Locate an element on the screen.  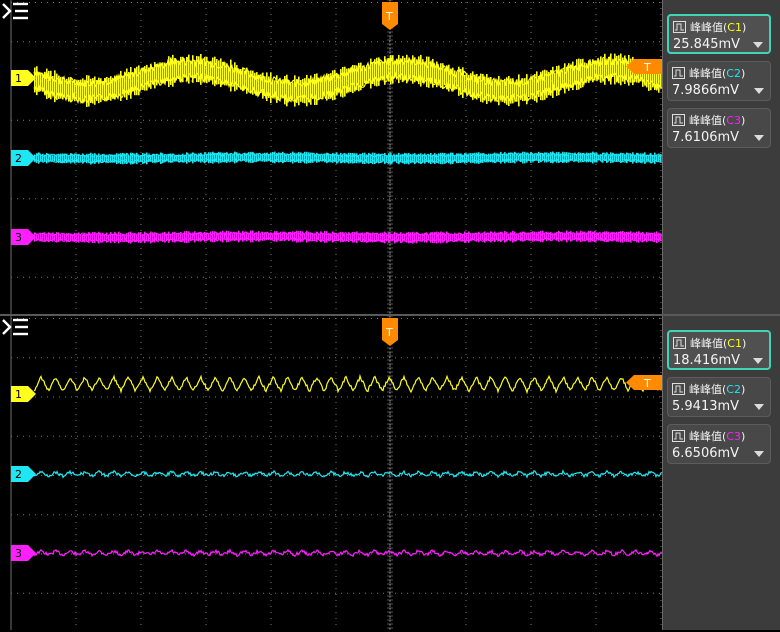
measure-value: 7.6106mV is located at coordinates (706, 137).